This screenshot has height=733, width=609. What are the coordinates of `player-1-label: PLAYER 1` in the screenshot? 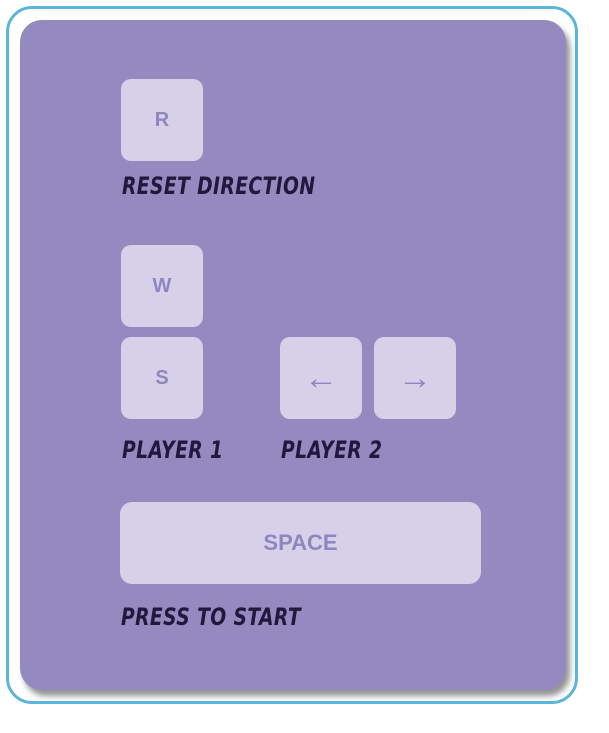 It's located at (173, 450).